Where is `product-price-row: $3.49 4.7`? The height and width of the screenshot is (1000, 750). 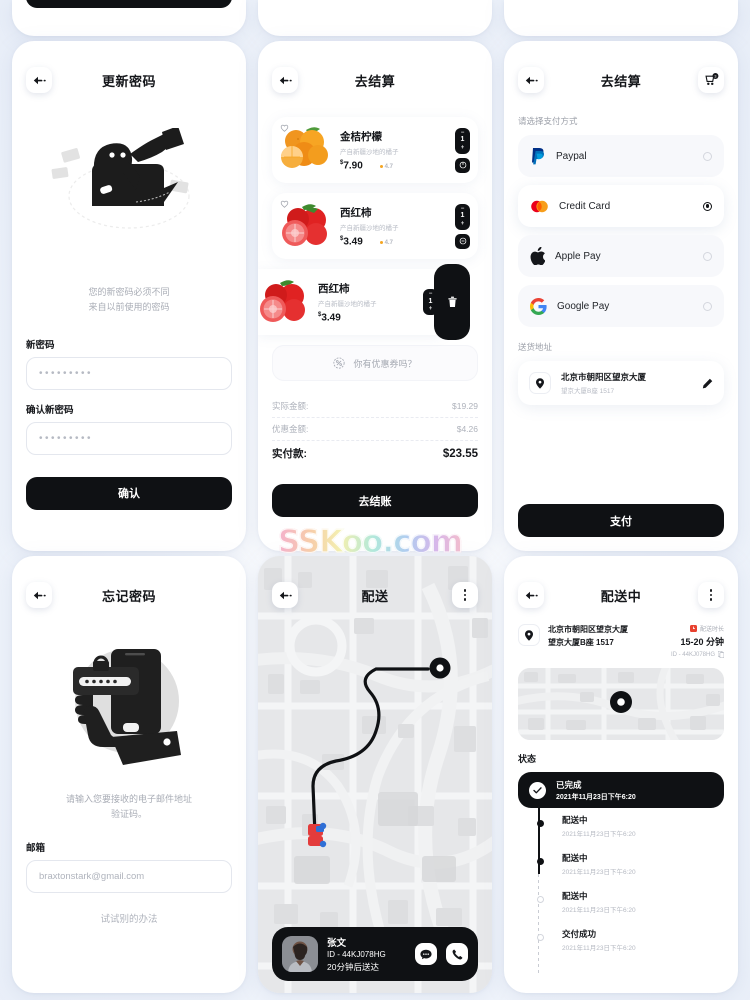
product-price-row: $3.49 4.7 is located at coordinates (397, 241).